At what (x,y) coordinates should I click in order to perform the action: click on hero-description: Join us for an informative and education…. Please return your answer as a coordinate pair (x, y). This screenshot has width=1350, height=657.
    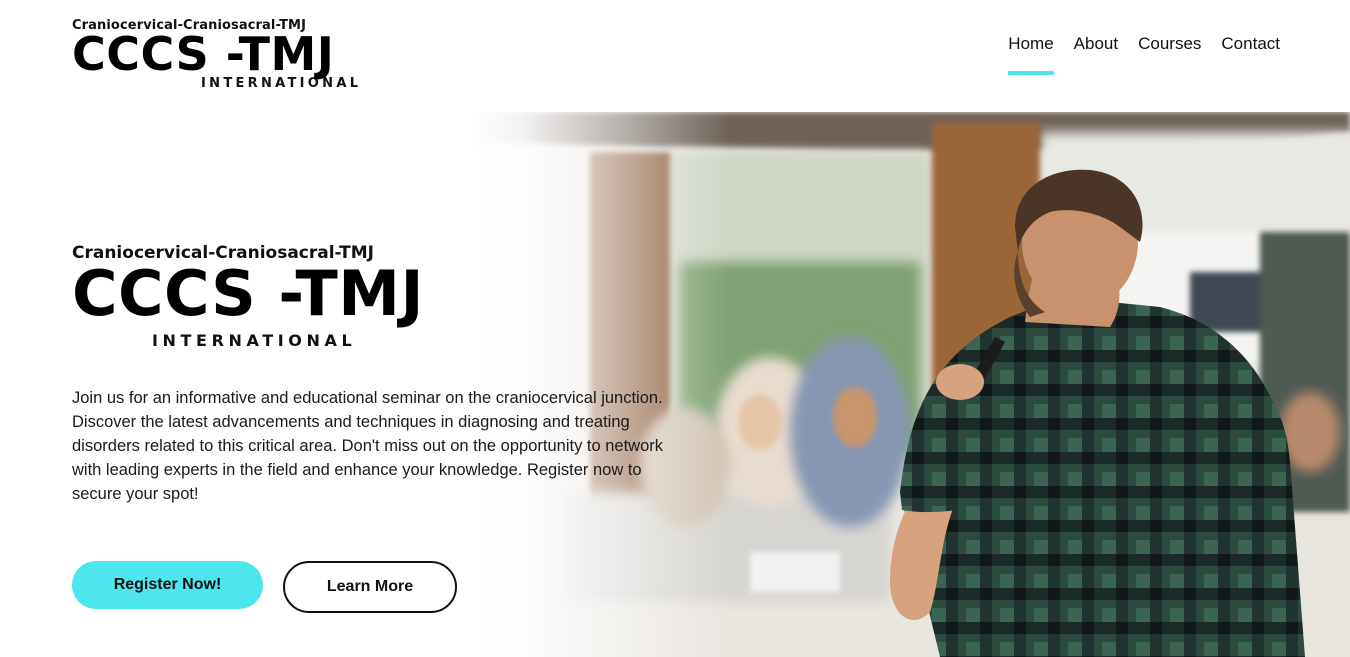
    Looking at the image, I should click on (368, 446).